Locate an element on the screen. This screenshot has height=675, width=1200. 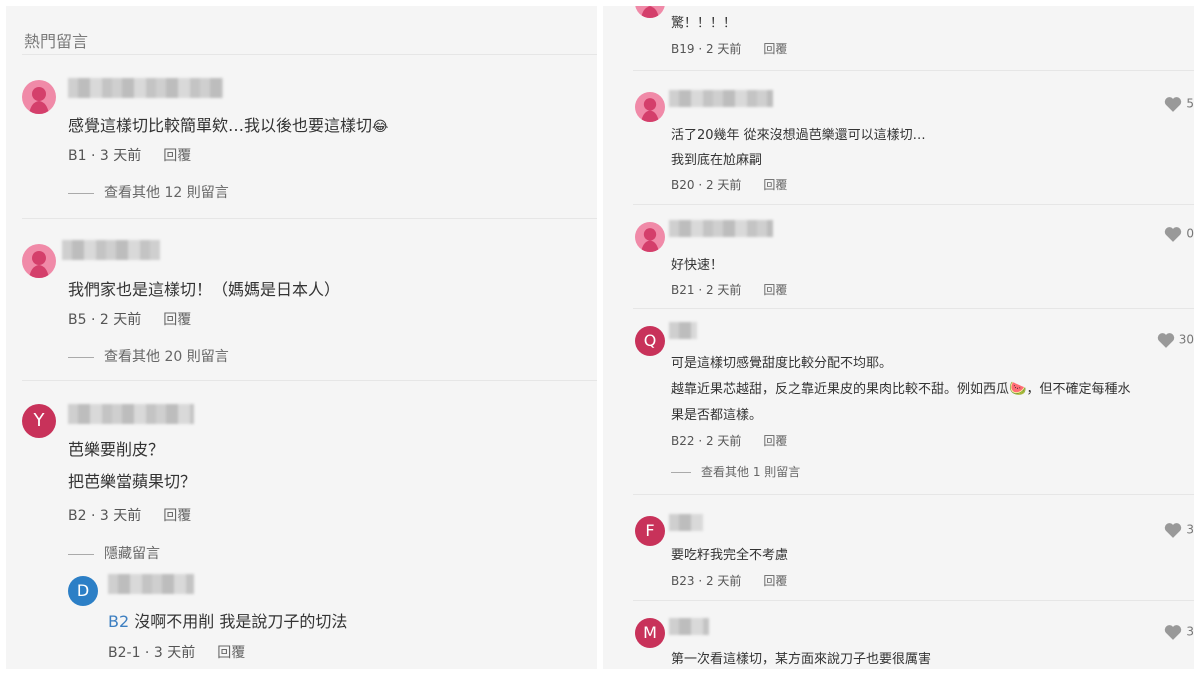
comment-text-line-1: 可是這樣切感覺甜度比較分配不均耶。 is located at coordinates (782, 363).